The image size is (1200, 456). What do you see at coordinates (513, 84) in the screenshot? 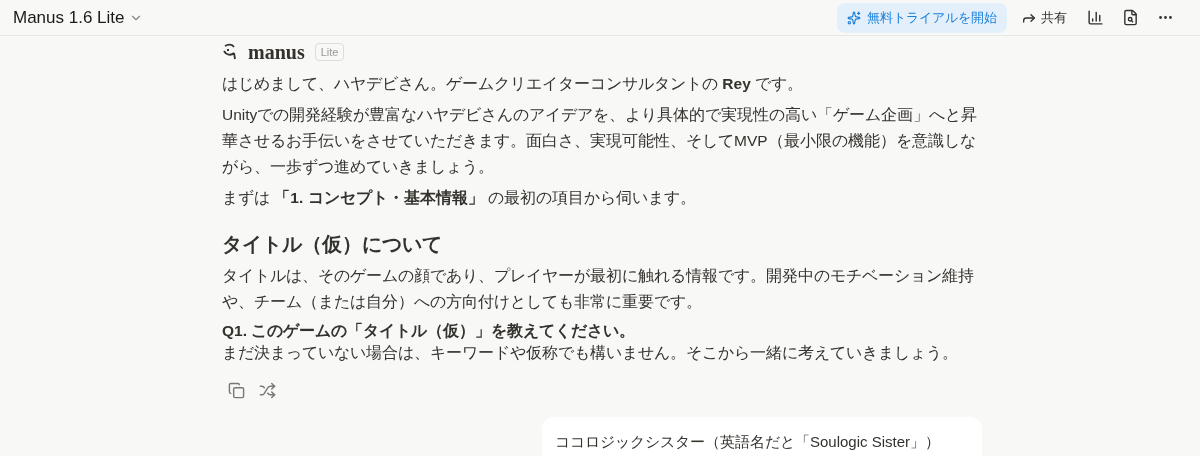
I see `message-paragraph: はじめまして、ハヤデビさん。ゲームクリエイターコンサルタントの Rey です。` at bounding box center [513, 84].